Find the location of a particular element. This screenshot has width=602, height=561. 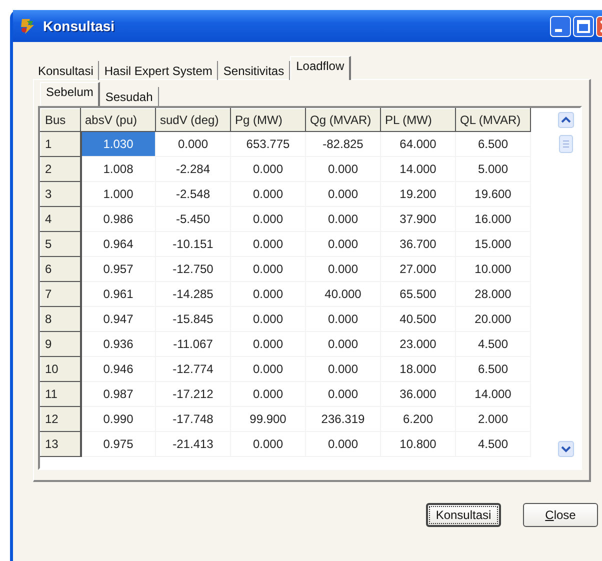

table-cell: 65.500 is located at coordinates (418, 294).